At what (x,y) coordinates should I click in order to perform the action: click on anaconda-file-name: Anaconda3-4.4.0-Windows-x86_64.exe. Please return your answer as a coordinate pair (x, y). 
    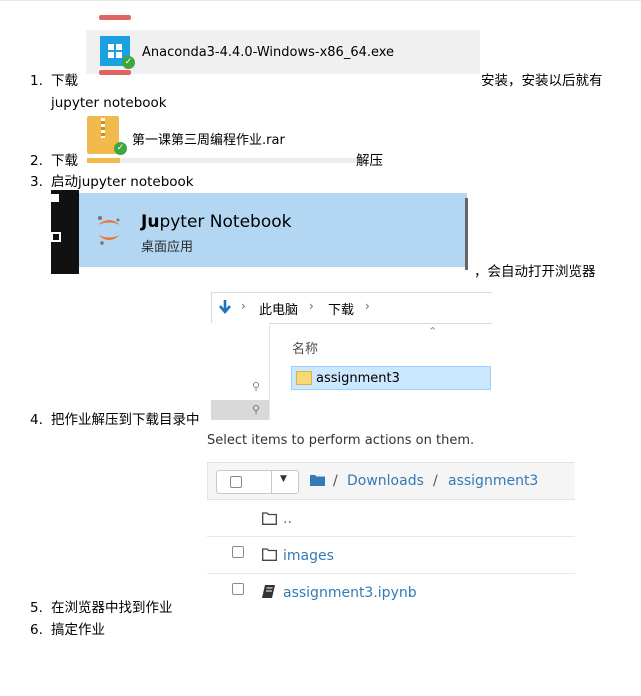
    Looking at the image, I should click on (268, 52).